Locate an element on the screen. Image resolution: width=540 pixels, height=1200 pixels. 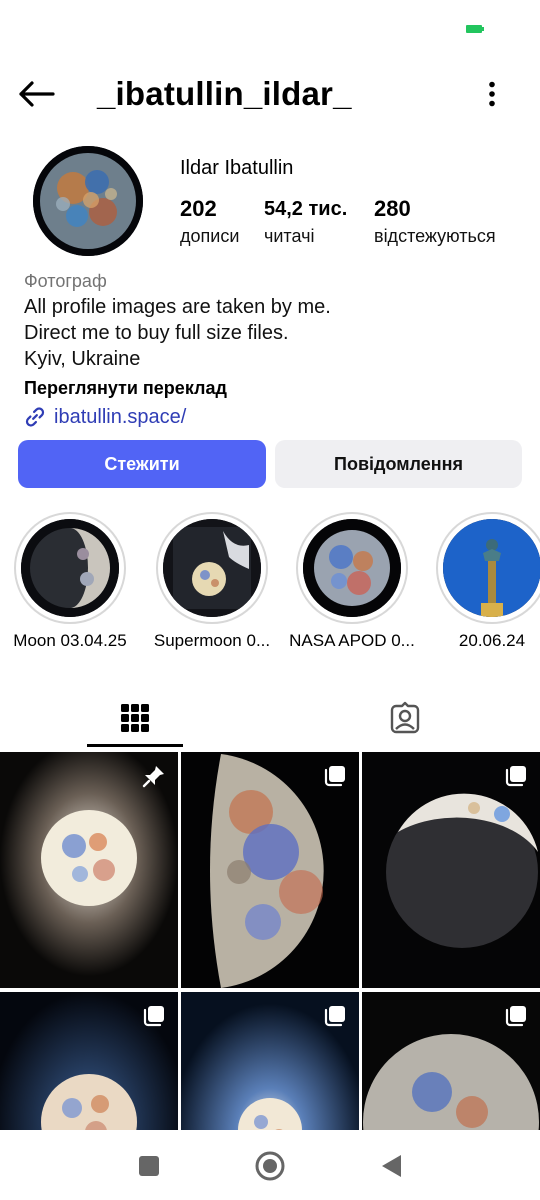
back-button is located at coordinates (36, 94).